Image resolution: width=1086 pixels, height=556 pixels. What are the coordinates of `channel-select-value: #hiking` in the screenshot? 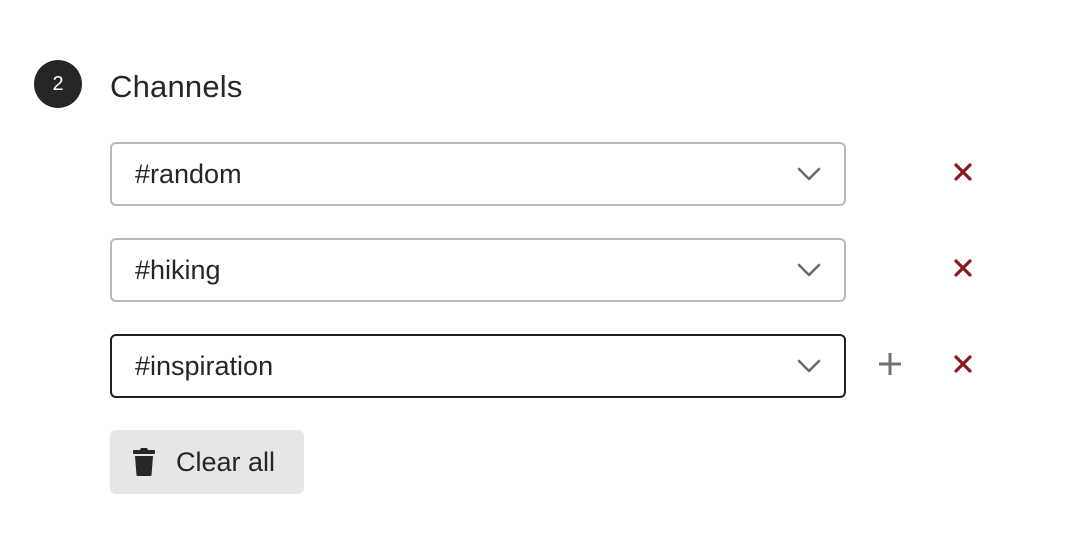 It's located at (178, 269).